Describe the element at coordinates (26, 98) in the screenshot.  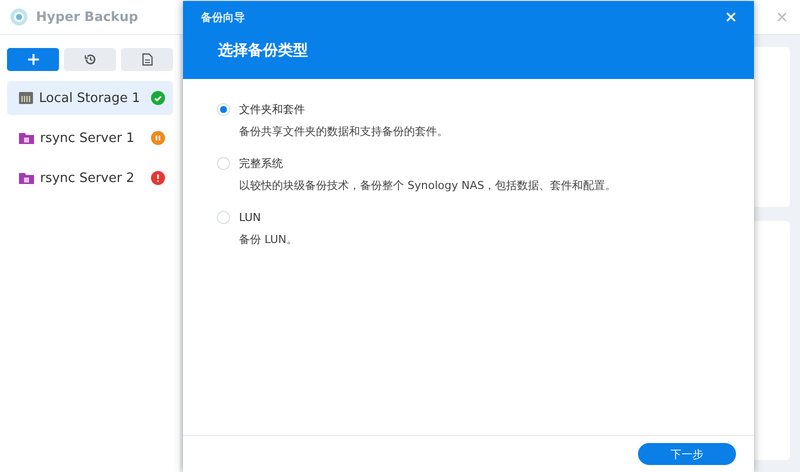
I see `storage-icon` at that location.